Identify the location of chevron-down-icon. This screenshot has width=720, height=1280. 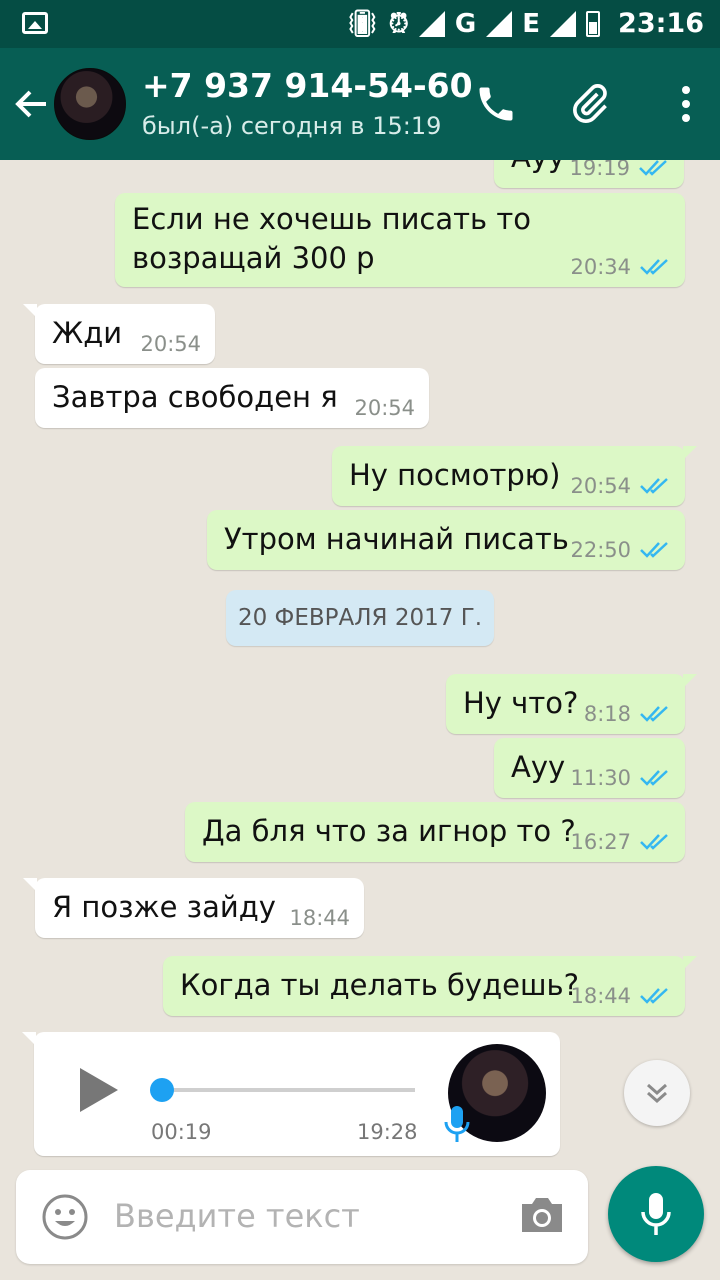
(657, 1093).